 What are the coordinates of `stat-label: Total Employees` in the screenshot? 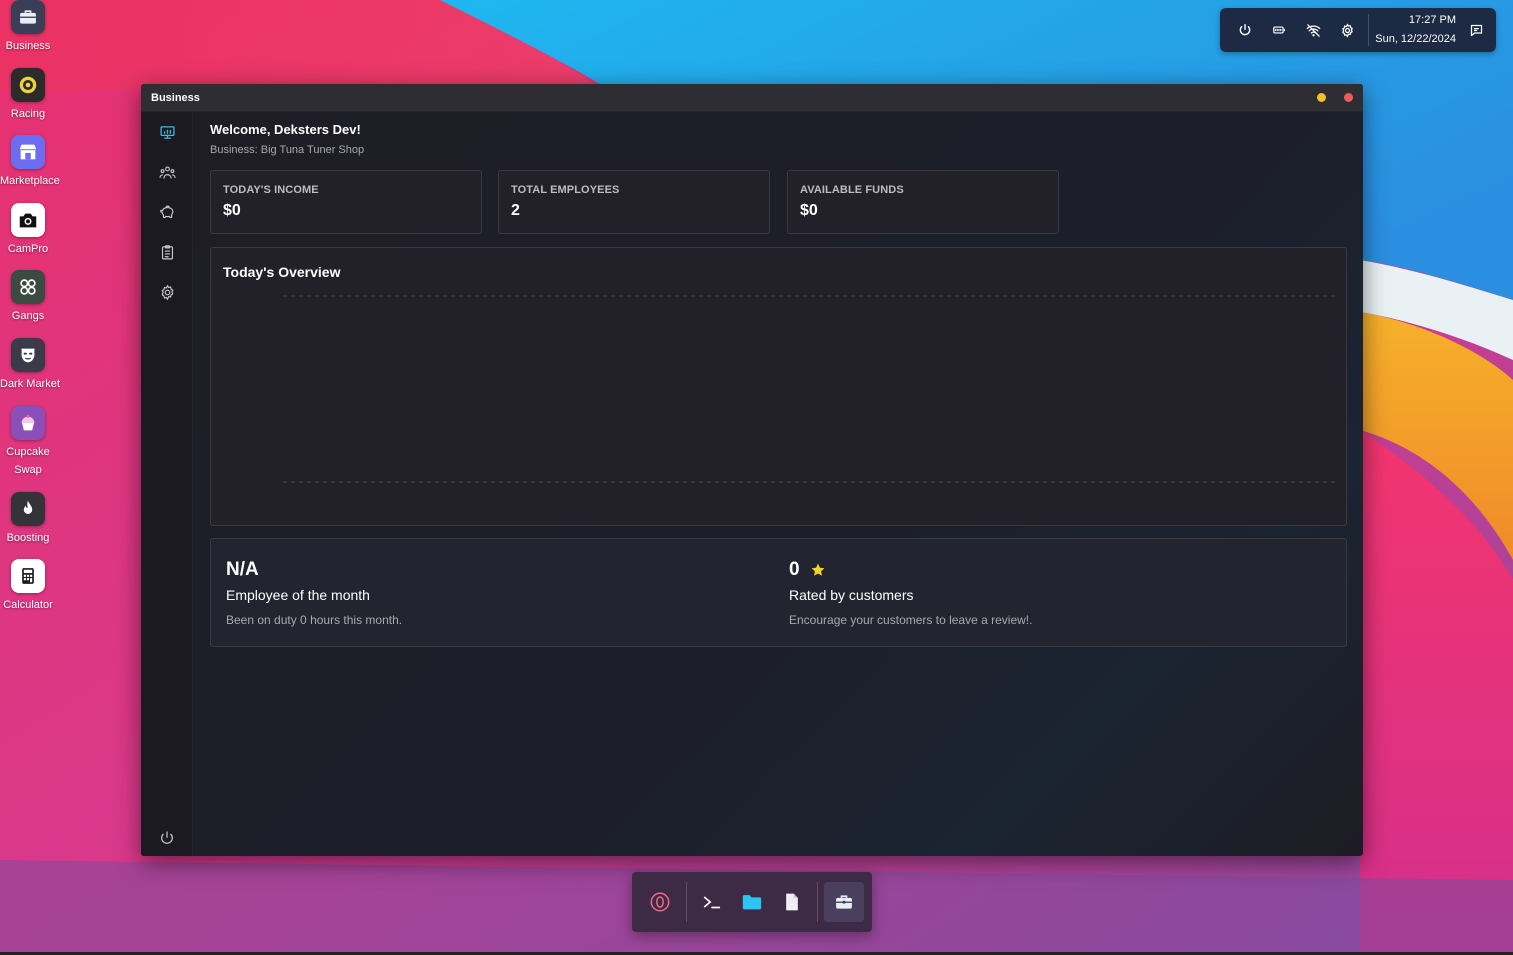 It's located at (565, 190).